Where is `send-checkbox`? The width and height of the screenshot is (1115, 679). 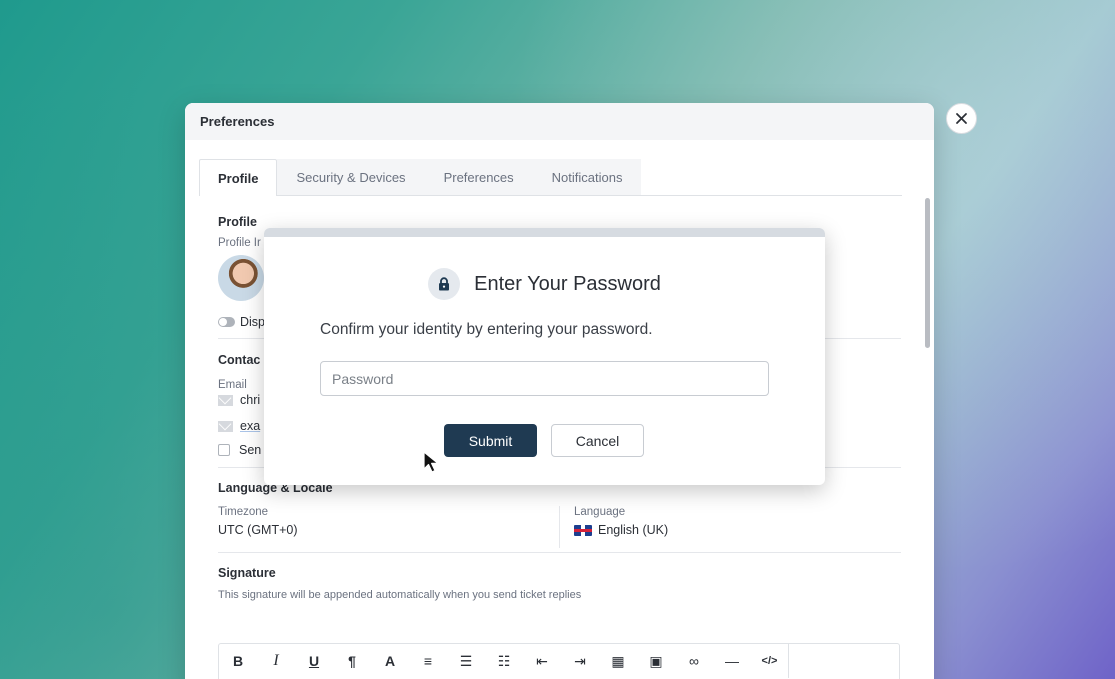 send-checkbox is located at coordinates (224, 450).